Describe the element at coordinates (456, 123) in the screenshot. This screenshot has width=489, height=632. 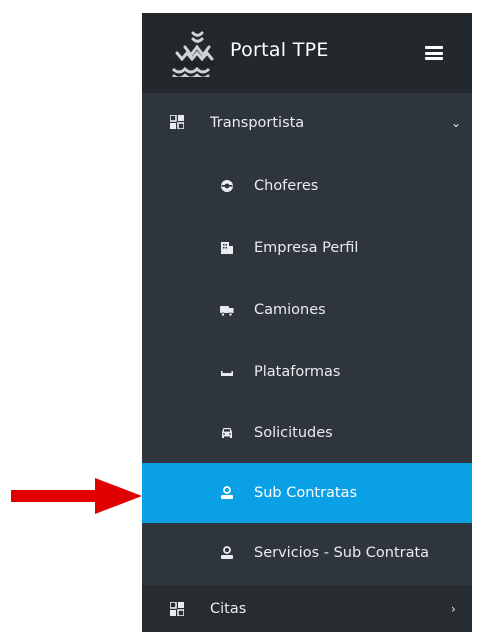
I see `chevron-down-icon: ⌄` at that location.